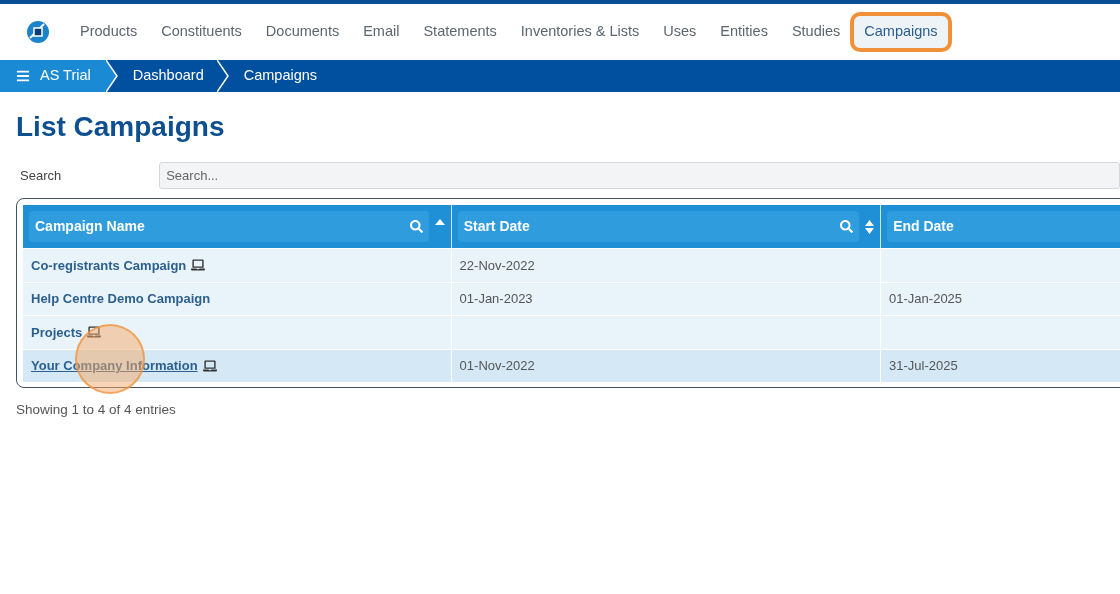 The image size is (1120, 594). What do you see at coordinates (109, 265) in the screenshot?
I see `campaign-link: Co-registrants Campaign` at bounding box center [109, 265].